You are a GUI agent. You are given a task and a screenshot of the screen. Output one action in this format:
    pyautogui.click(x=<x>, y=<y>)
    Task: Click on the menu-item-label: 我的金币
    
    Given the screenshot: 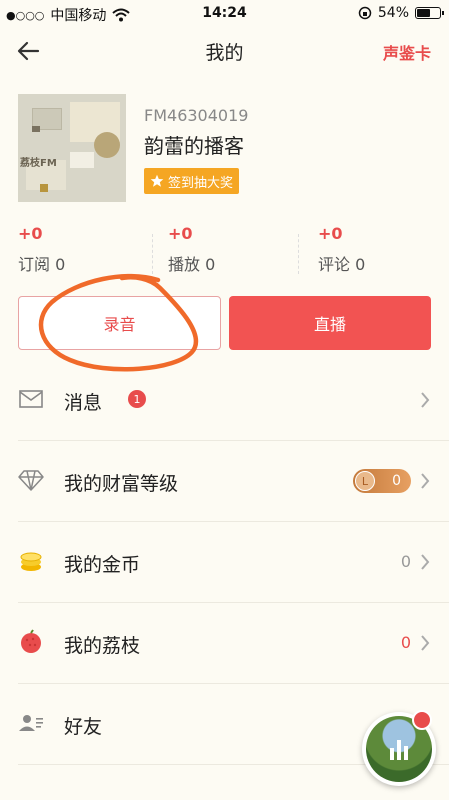 What is the action you would take?
    pyautogui.click(x=102, y=565)
    